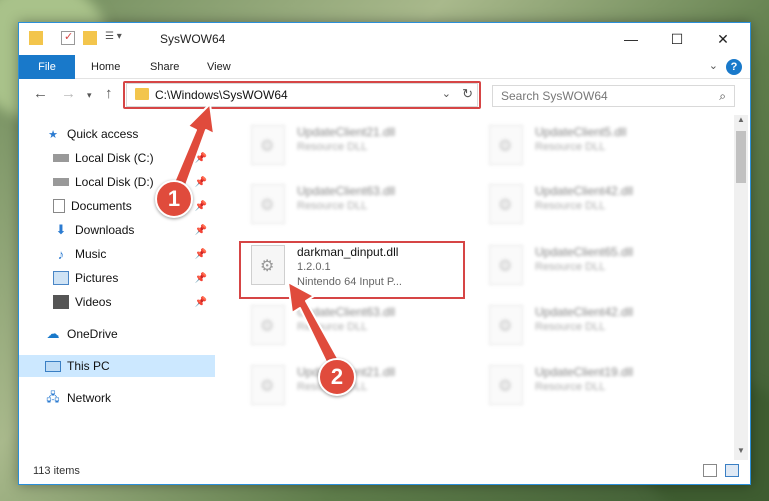 The width and height of the screenshot is (769, 501). Describe the element at coordinates (53, 134) in the screenshot. I see `star-icon: ★` at that location.